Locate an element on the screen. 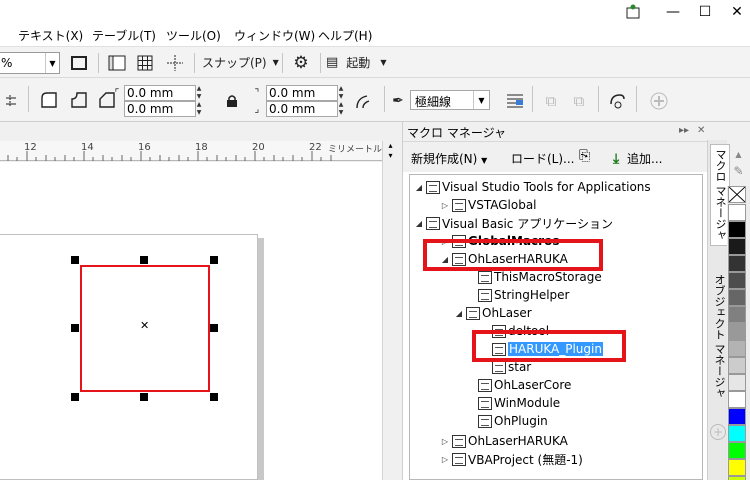  round-corner-icon is located at coordinates (49, 100).